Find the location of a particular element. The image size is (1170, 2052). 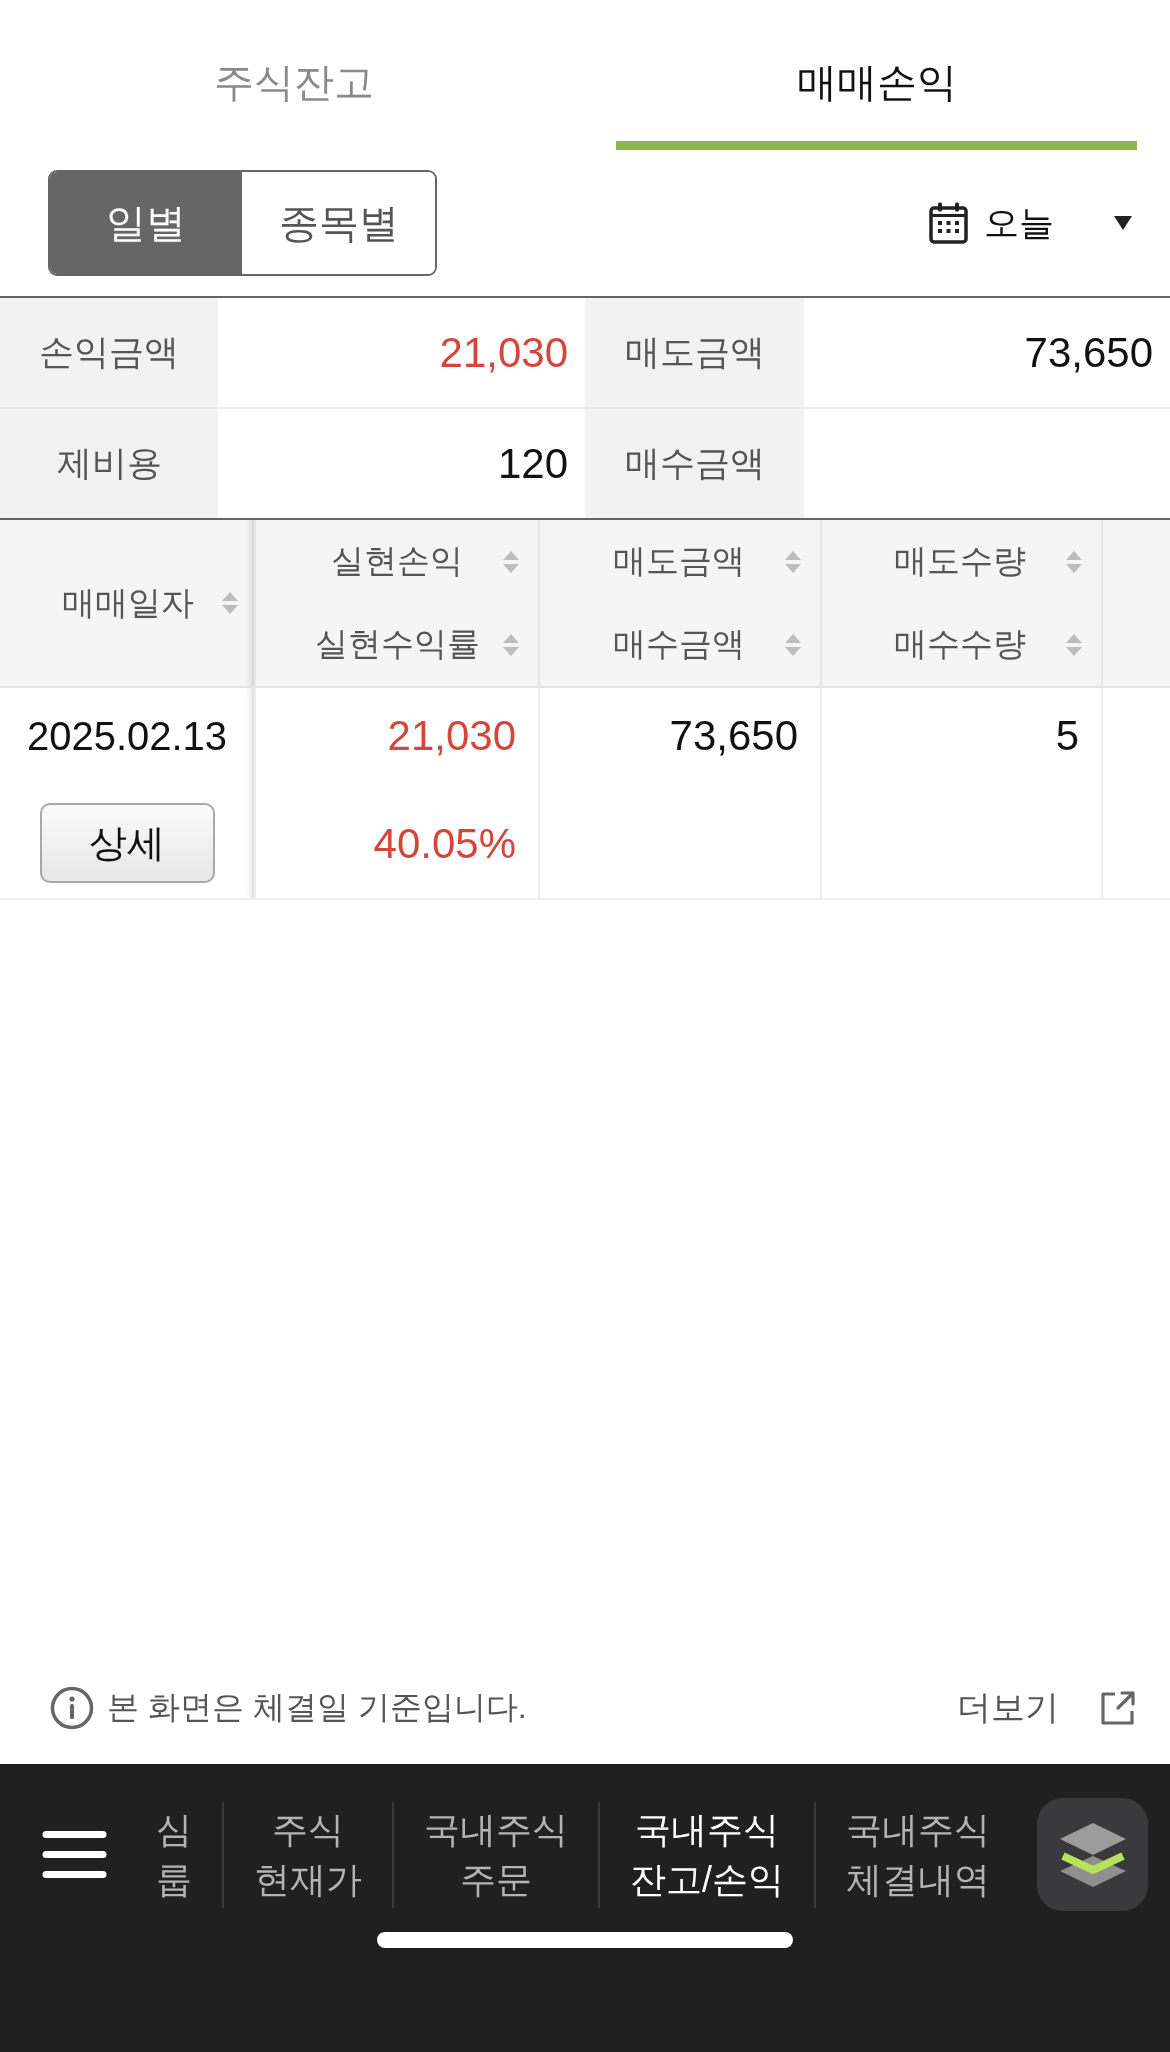

tab: 매매손익 is located at coordinates (876, 75).